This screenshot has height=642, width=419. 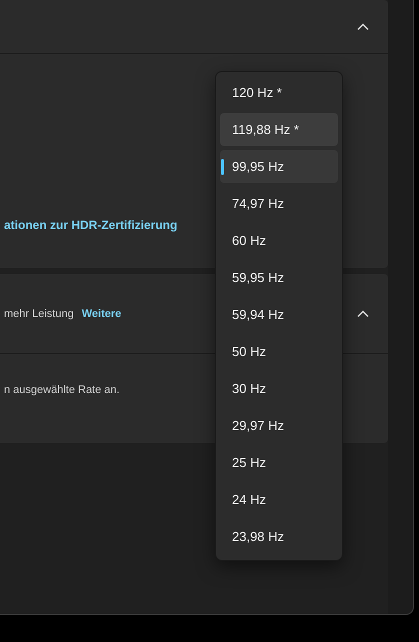 I want to click on menu-item: 30 Hz, so click(x=279, y=388).